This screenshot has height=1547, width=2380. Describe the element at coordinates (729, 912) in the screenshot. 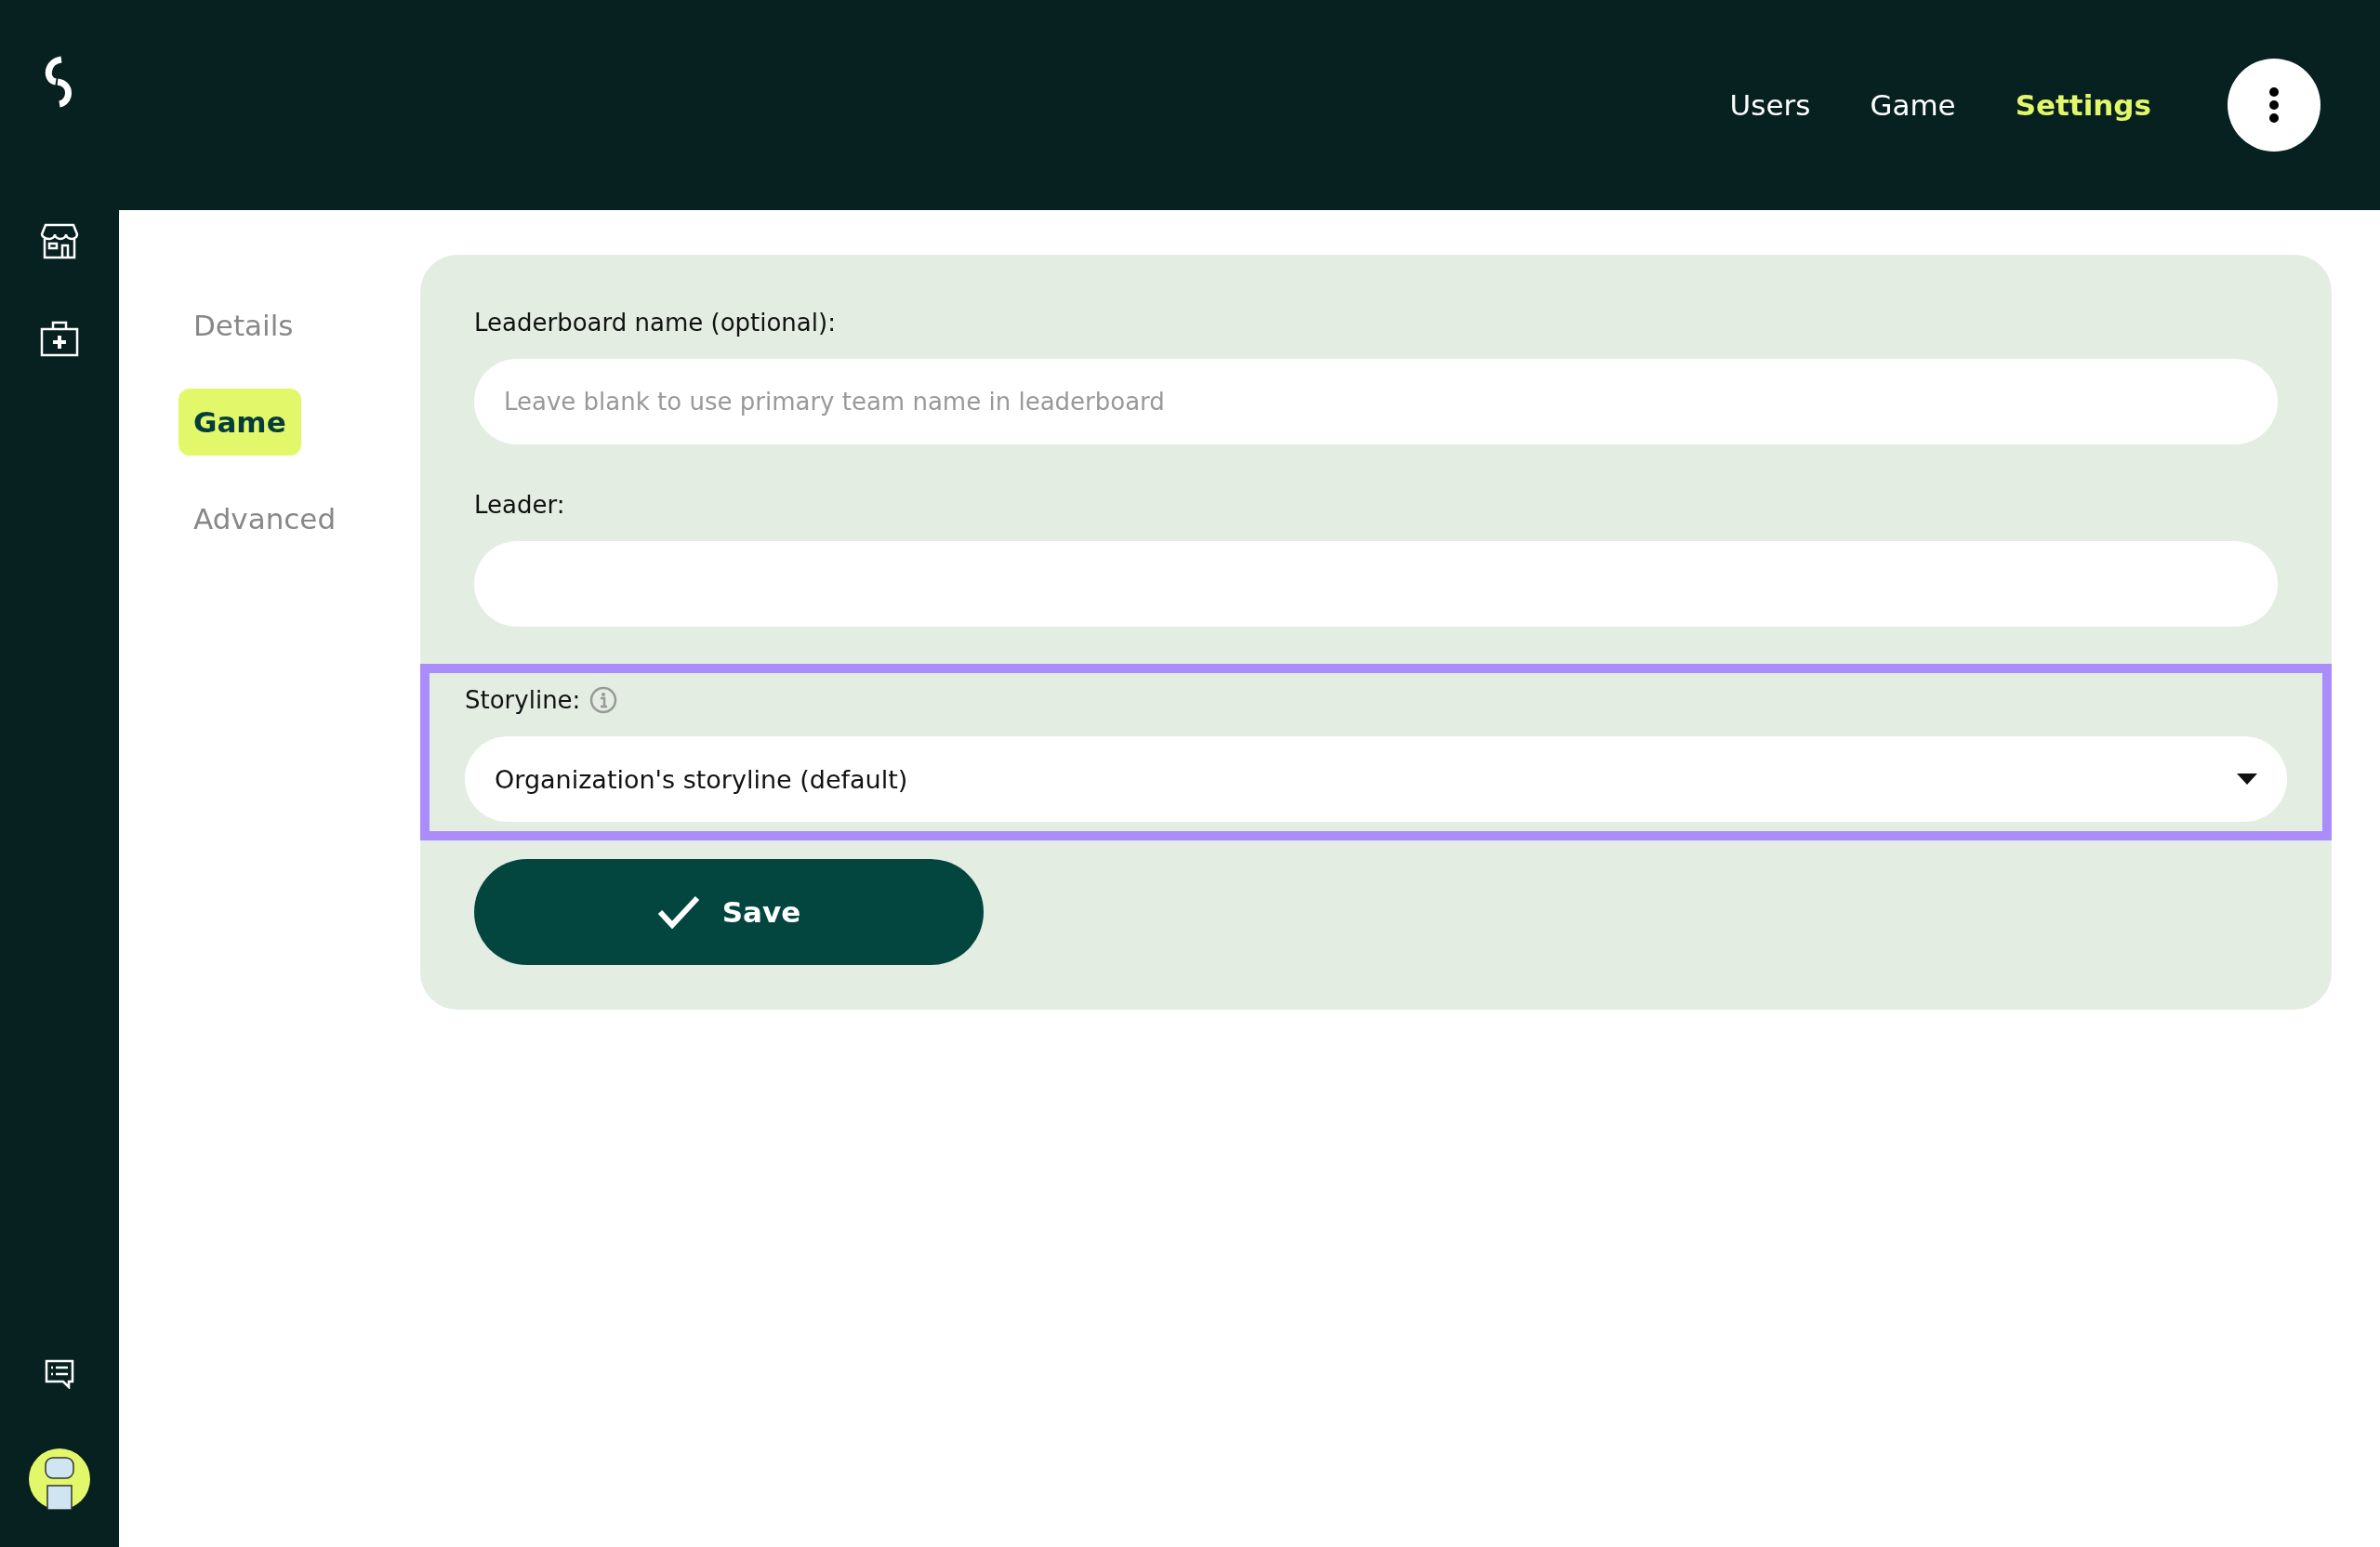

I see `save-button: Save` at that location.